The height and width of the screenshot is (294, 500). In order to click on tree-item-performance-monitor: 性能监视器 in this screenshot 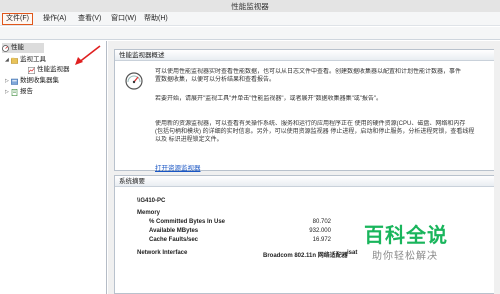, I will do `click(49, 70)`.